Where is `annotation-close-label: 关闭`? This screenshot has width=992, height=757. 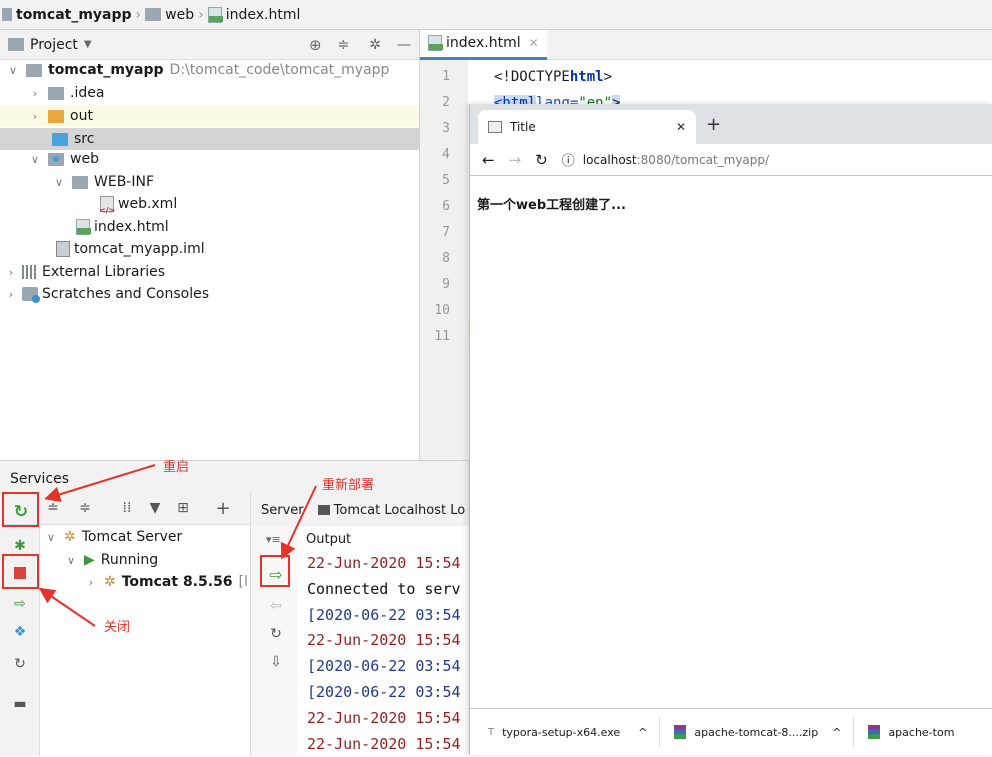 annotation-close-label: 关闭 is located at coordinates (117, 627).